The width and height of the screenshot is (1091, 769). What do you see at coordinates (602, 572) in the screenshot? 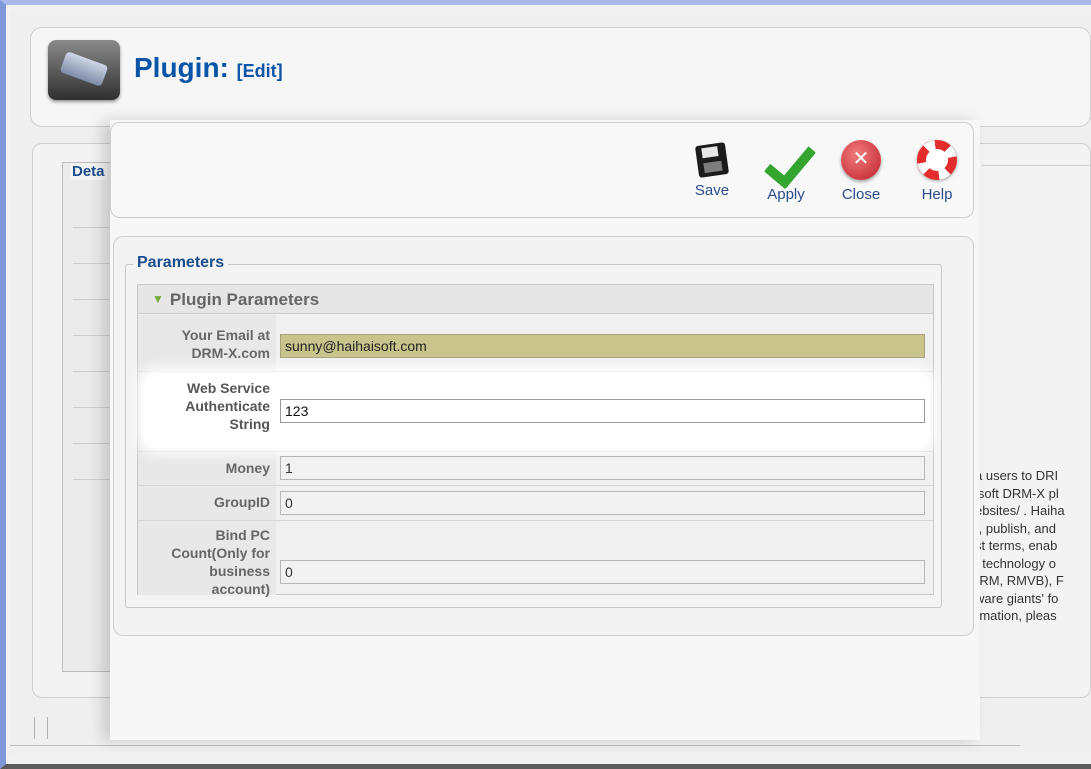
I see `bind-pc-count-field` at bounding box center [602, 572].